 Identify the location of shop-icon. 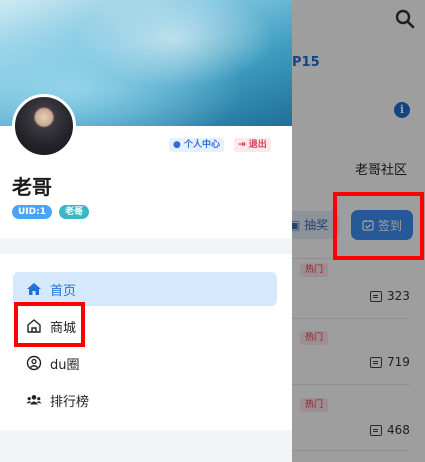
(34, 326).